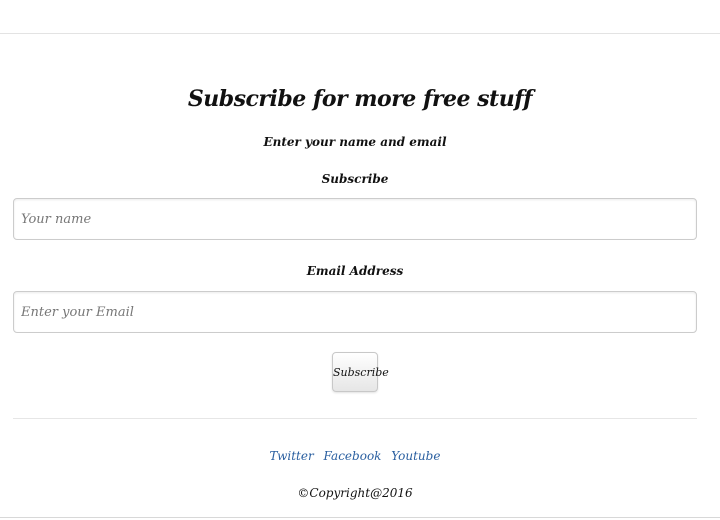 The width and height of the screenshot is (720, 520). What do you see at coordinates (360, 99) in the screenshot?
I see `page-title: Subscribe for more free stuff` at bounding box center [360, 99].